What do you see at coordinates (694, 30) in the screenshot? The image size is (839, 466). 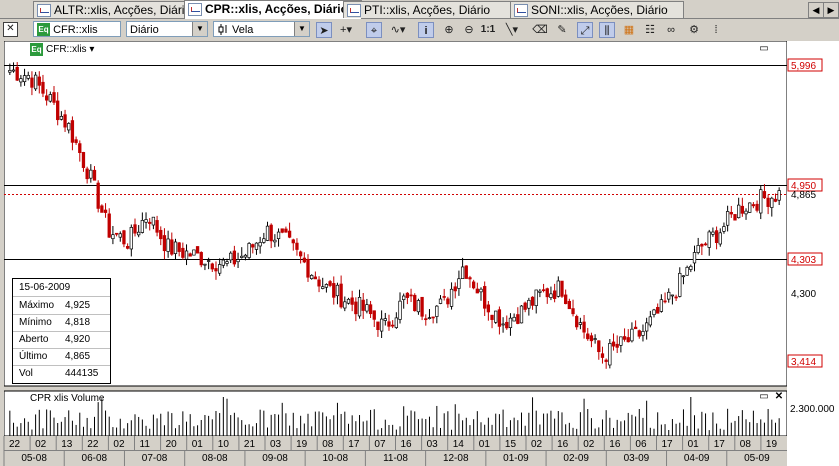 I see `properties-icon: ⚙` at bounding box center [694, 30].